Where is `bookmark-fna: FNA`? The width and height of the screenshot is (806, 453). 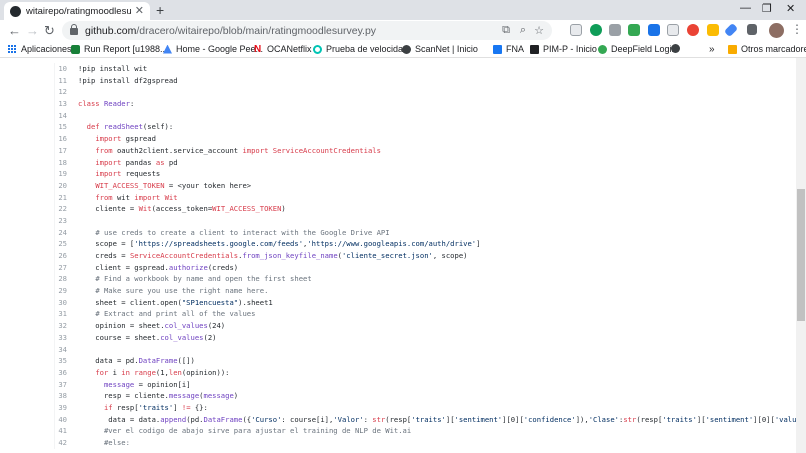 bookmark-fna: FNA is located at coordinates (508, 49).